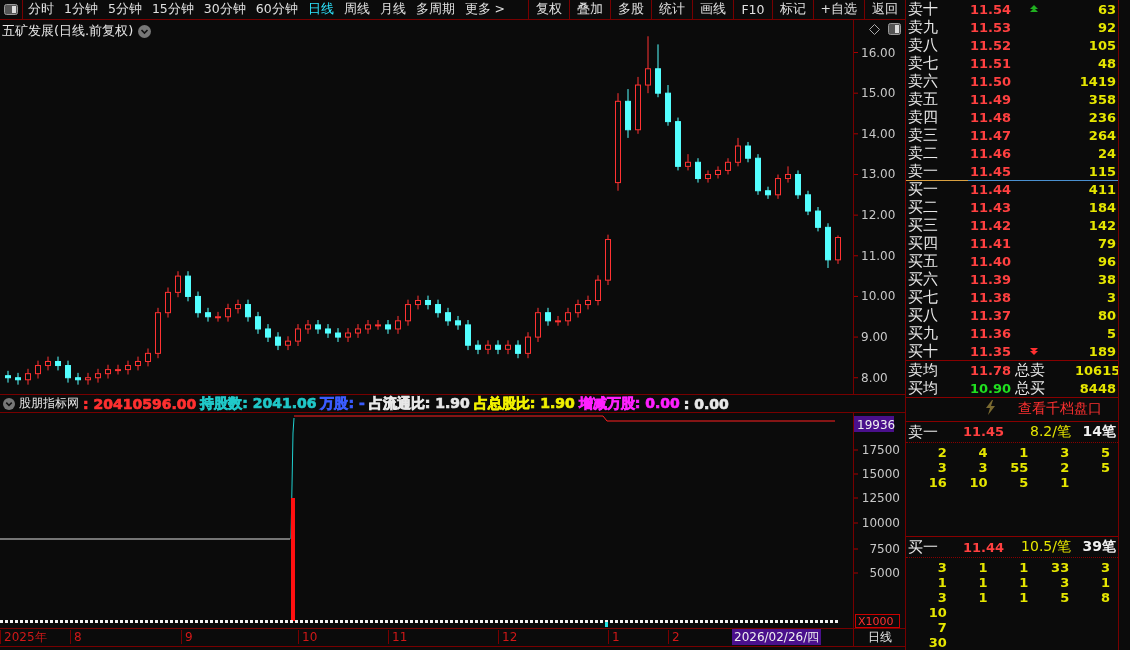  What do you see at coordinates (923, 315) in the screenshot?
I see `level-name: 买八` at bounding box center [923, 315].